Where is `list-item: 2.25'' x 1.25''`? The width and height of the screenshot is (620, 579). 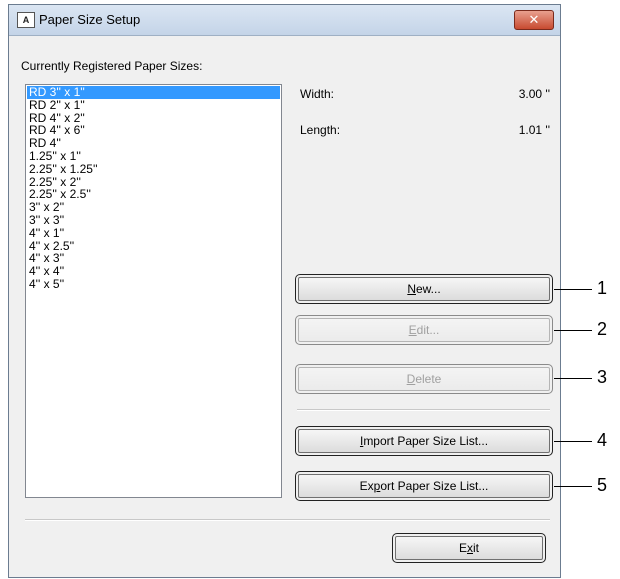 list-item: 2.25'' x 1.25'' is located at coordinates (153, 169).